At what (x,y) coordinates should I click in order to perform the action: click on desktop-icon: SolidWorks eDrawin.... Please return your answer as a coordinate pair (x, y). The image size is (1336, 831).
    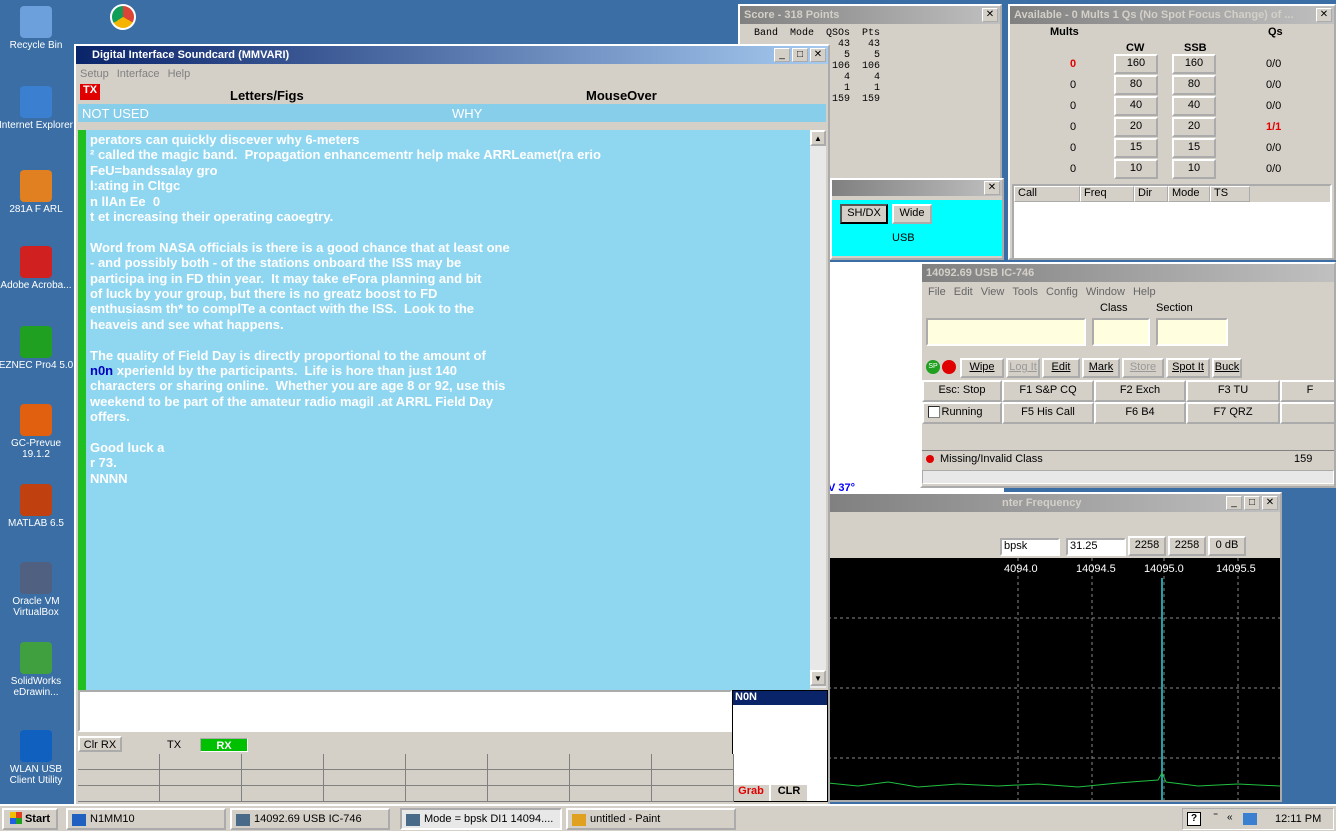
    Looking at the image, I should click on (37, 670).